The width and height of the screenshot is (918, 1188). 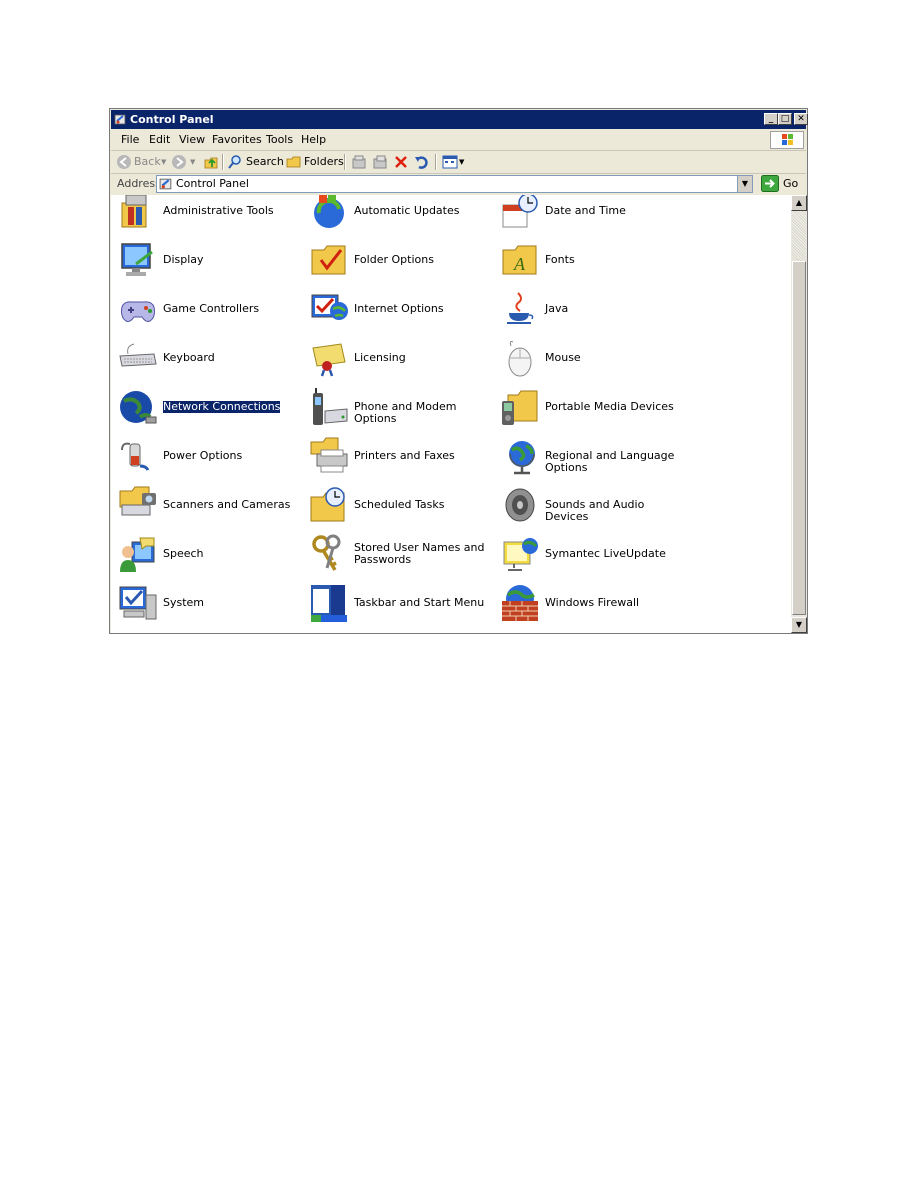 I want to click on cp-label: Scanners and Cameras, so click(x=227, y=504).